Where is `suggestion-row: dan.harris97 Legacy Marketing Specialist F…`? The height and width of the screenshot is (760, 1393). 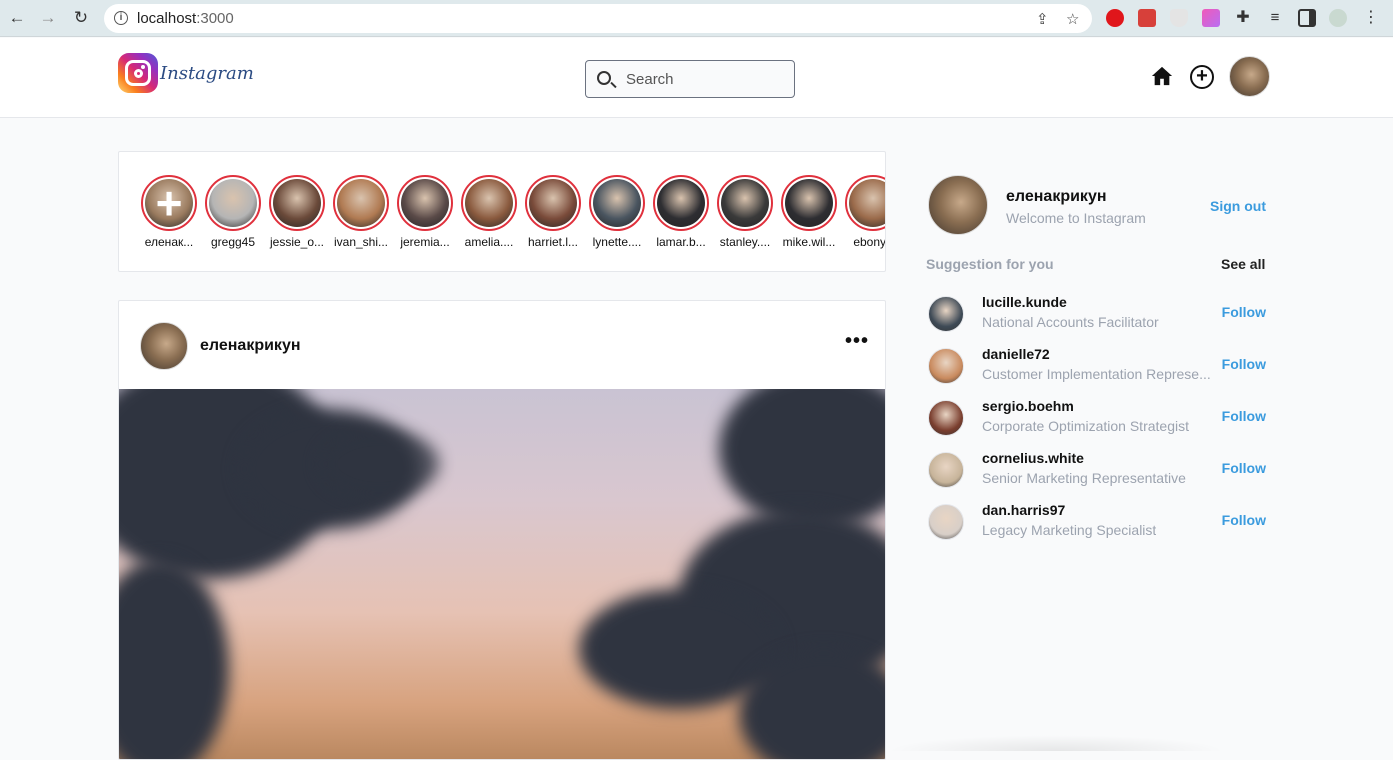 suggestion-row: dan.harris97 Legacy Marketing Specialist F… is located at coordinates (1098, 524).